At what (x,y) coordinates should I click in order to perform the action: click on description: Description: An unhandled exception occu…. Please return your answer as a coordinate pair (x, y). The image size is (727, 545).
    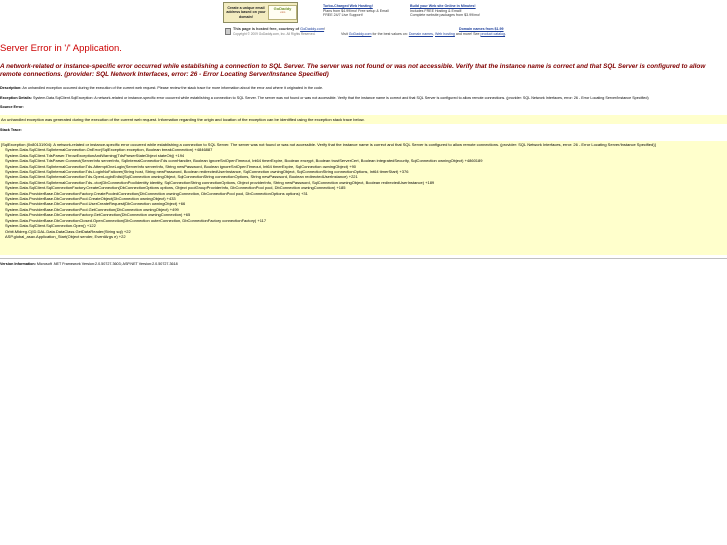
    Looking at the image, I should click on (362, 88).